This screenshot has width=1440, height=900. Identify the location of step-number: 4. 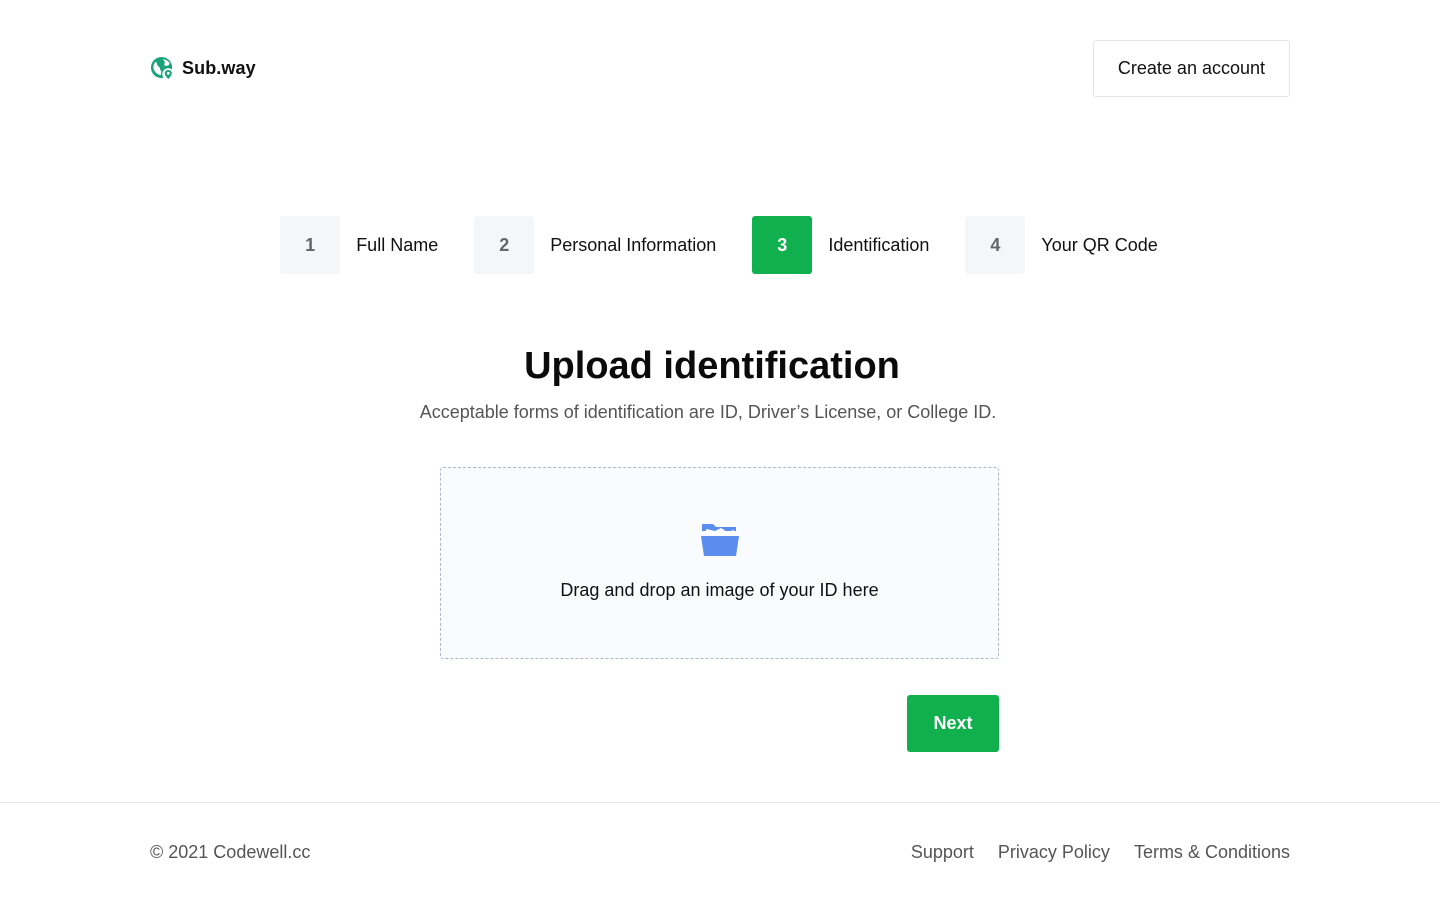
(995, 245).